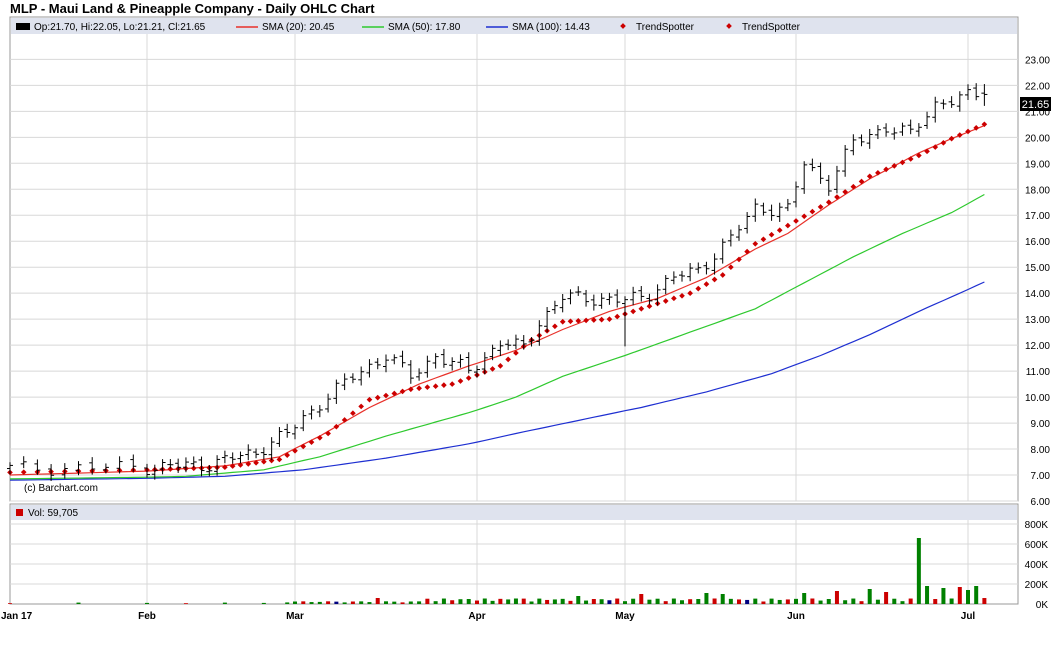 This screenshot has height=645, width=1060. Describe the element at coordinates (1037, 216) in the screenshot. I see `price-tick-label: 17.00` at that location.